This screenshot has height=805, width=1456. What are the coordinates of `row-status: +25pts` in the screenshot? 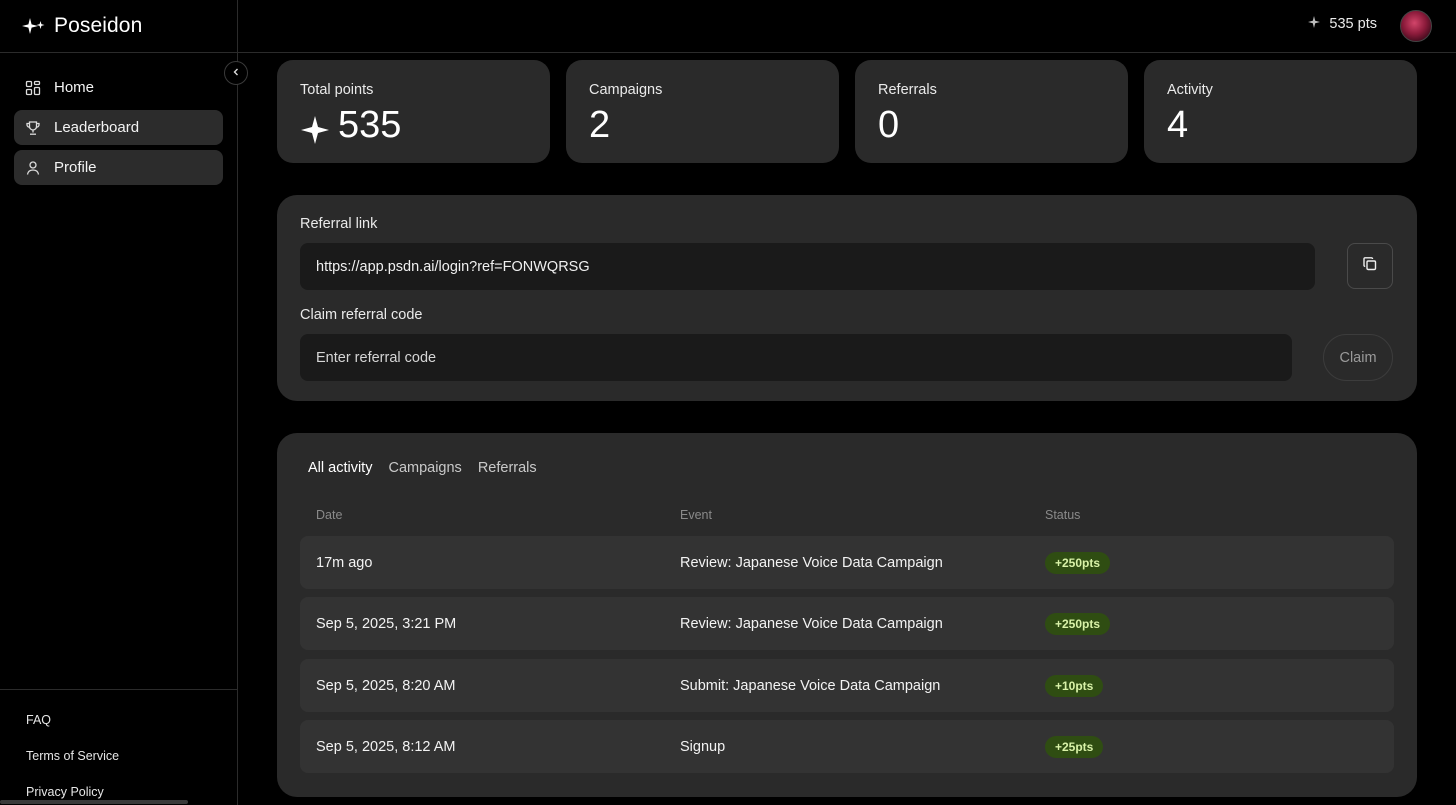 It's located at (1074, 746).